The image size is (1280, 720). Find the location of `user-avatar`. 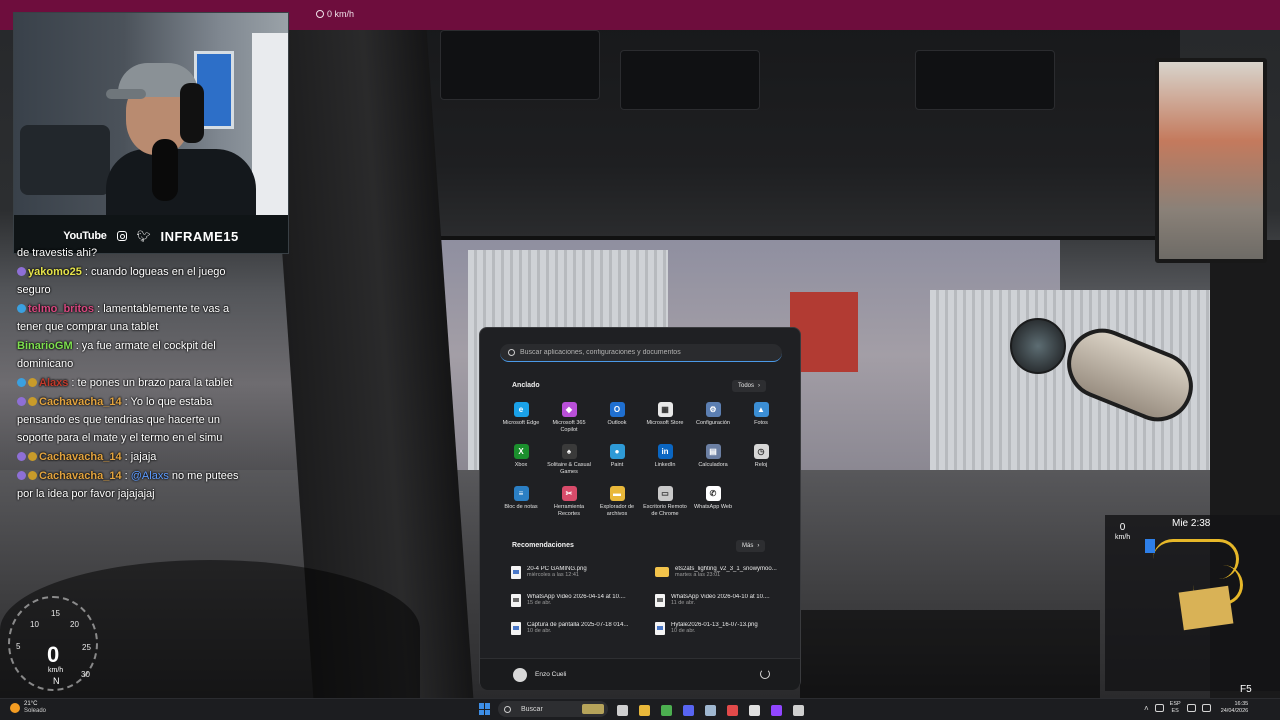

user-avatar is located at coordinates (520, 675).